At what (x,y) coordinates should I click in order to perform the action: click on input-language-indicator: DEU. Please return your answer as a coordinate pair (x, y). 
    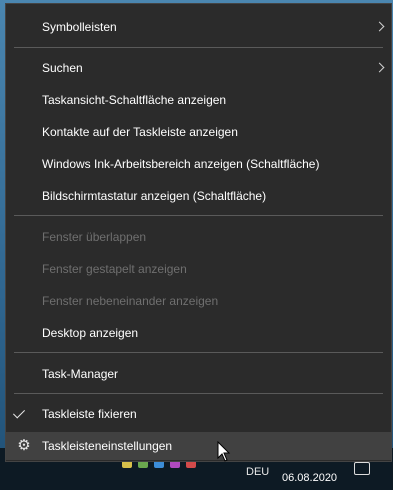
    Looking at the image, I should click on (257, 472).